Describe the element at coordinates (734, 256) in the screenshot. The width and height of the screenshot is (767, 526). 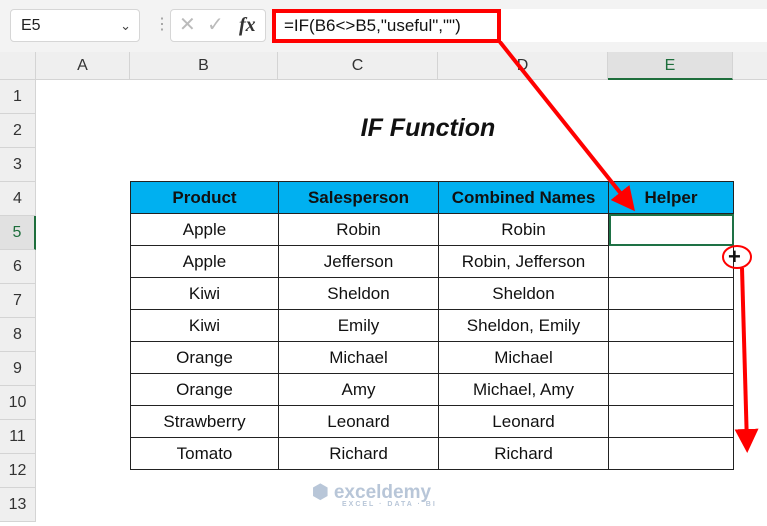
I see `fill-handle-cross-icon: +` at that location.